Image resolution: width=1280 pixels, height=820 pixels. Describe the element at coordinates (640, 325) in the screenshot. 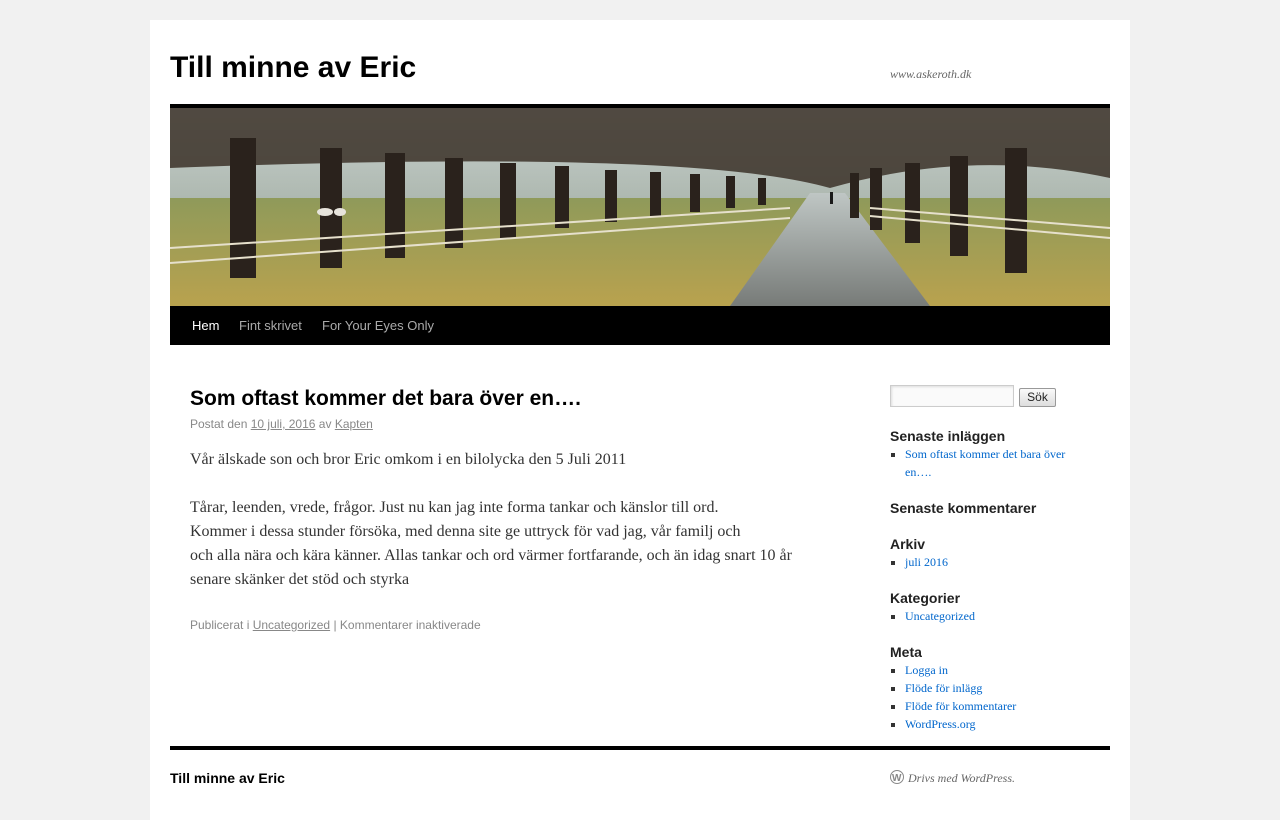

I see `main-navigation: Hem Fint skrivet For Your Eyes Only` at that location.